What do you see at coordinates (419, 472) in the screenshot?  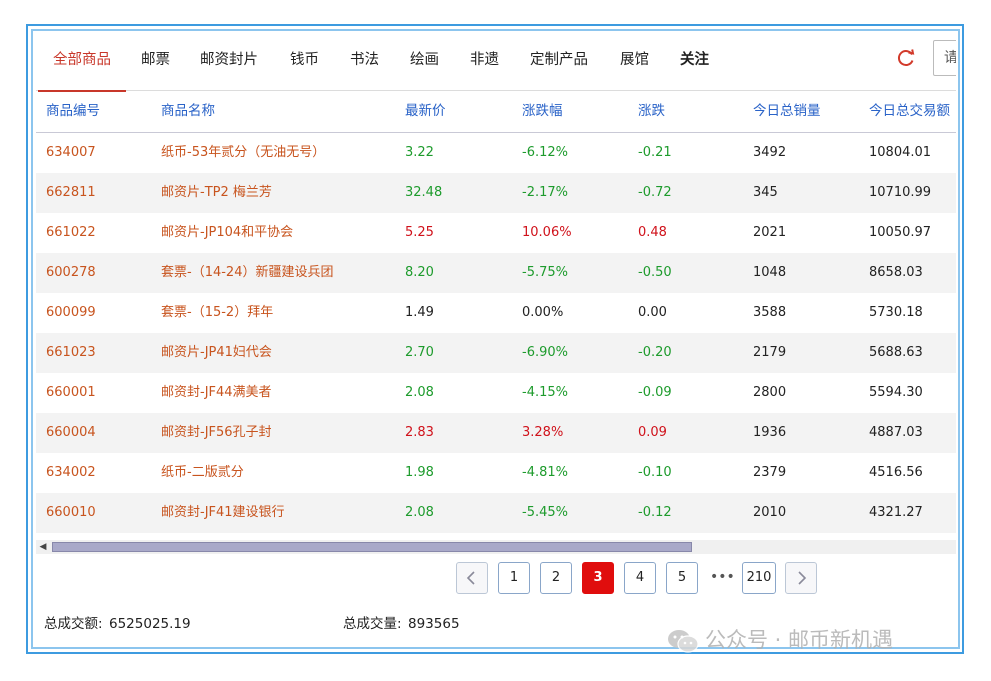 I see `cell-price: 1.98` at bounding box center [419, 472].